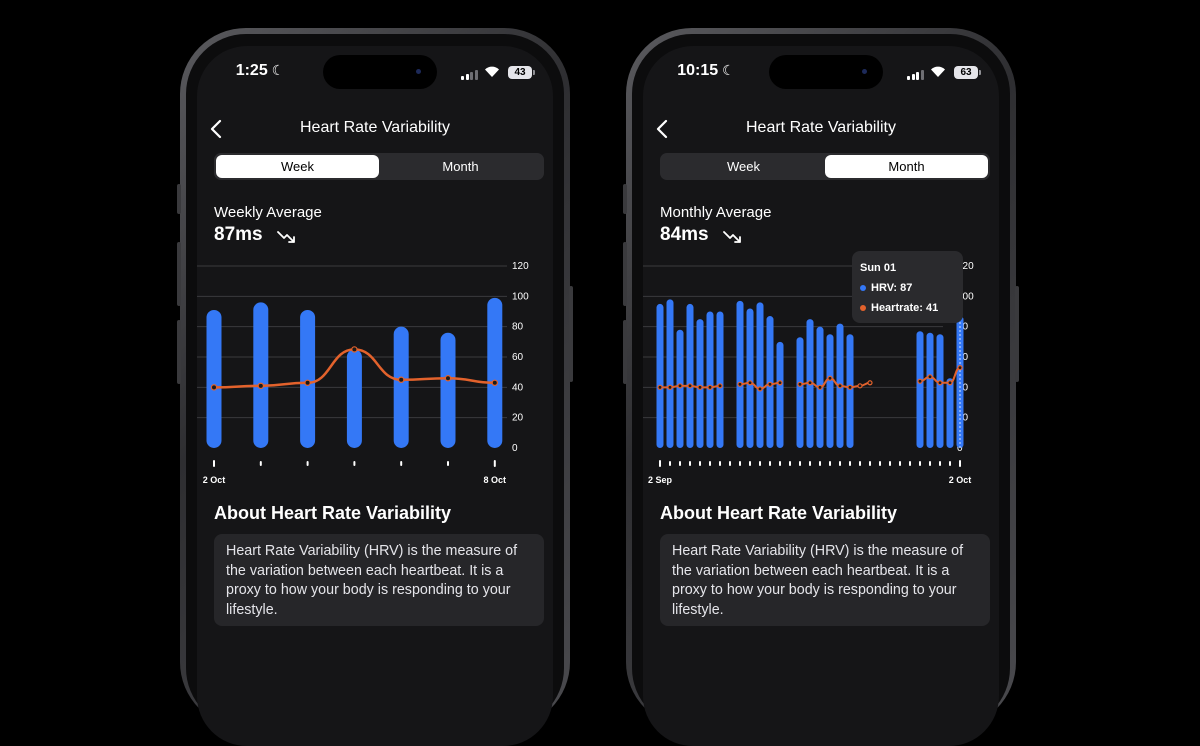  I want to click on status-time: 1:25 ☾, so click(260, 70).